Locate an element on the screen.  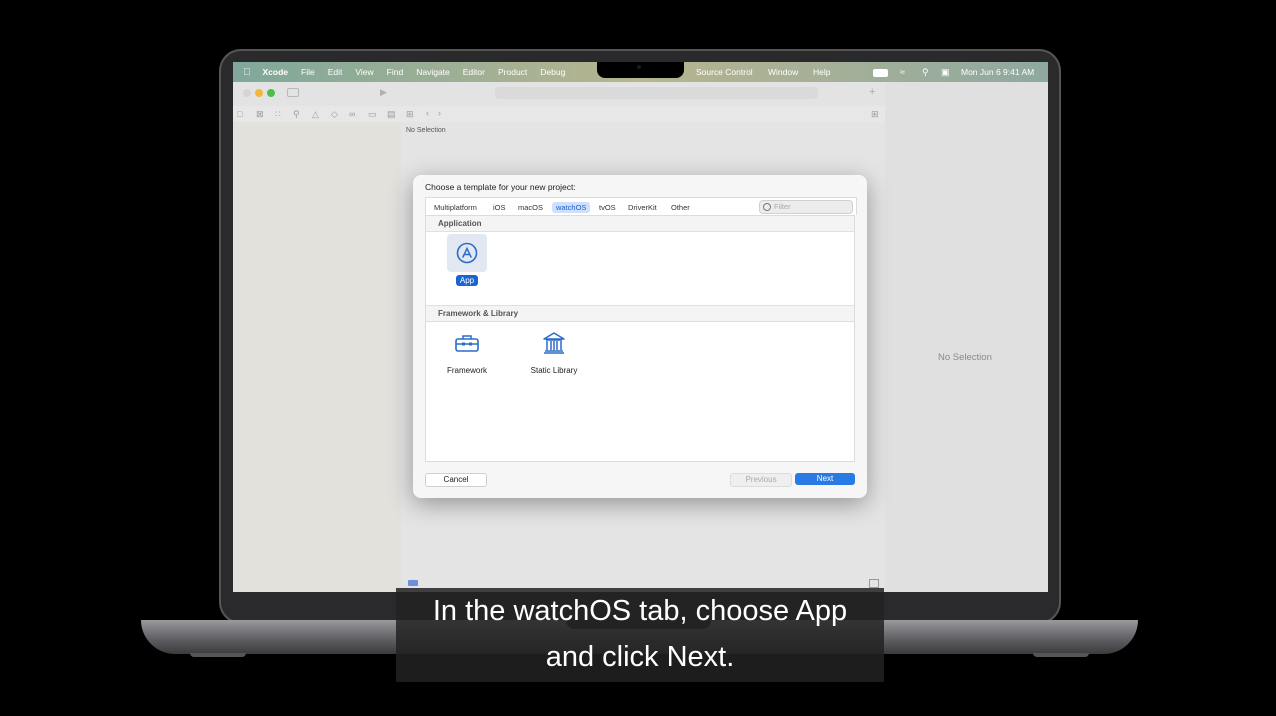
test-navigator-icon: ◇ is located at coordinates (334, 114).